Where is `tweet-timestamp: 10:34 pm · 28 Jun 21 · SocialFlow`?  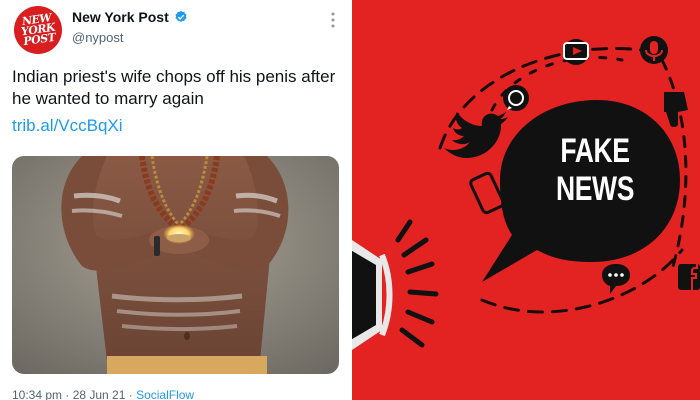
tweet-timestamp: 10:34 pm · 28 Jun 21 · SocialFlow is located at coordinates (103, 394).